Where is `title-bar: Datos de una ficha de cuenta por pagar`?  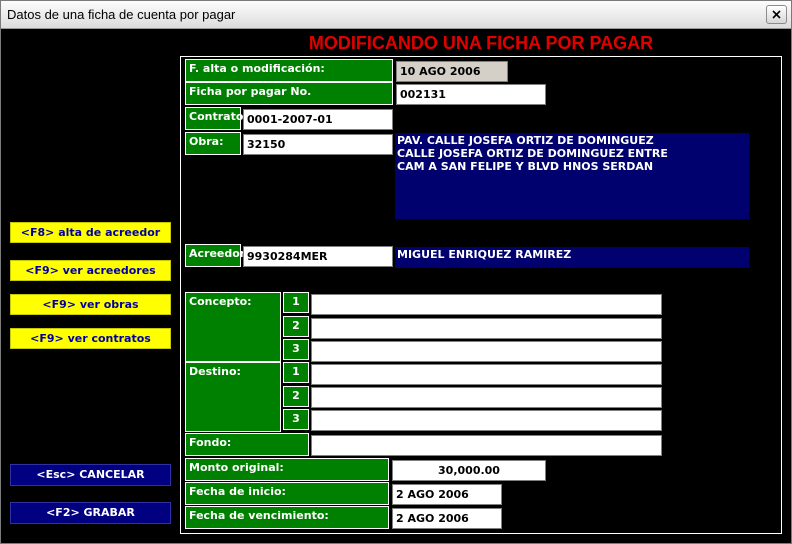 title-bar: Datos de una ficha de cuenta por pagar is located at coordinates (396, 15).